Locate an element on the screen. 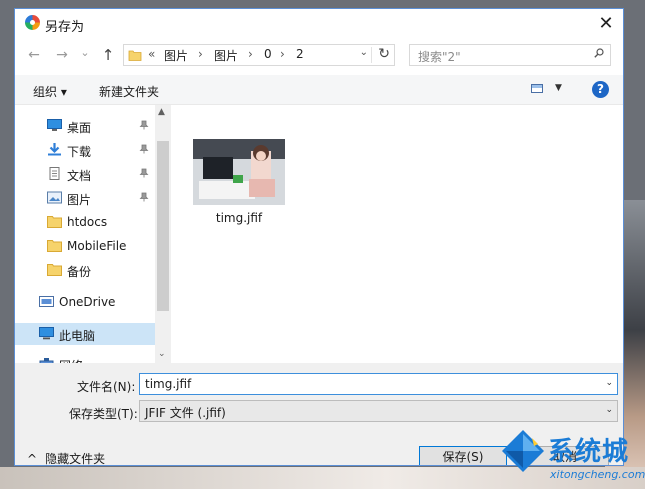  forward-button: → is located at coordinates (62, 55).